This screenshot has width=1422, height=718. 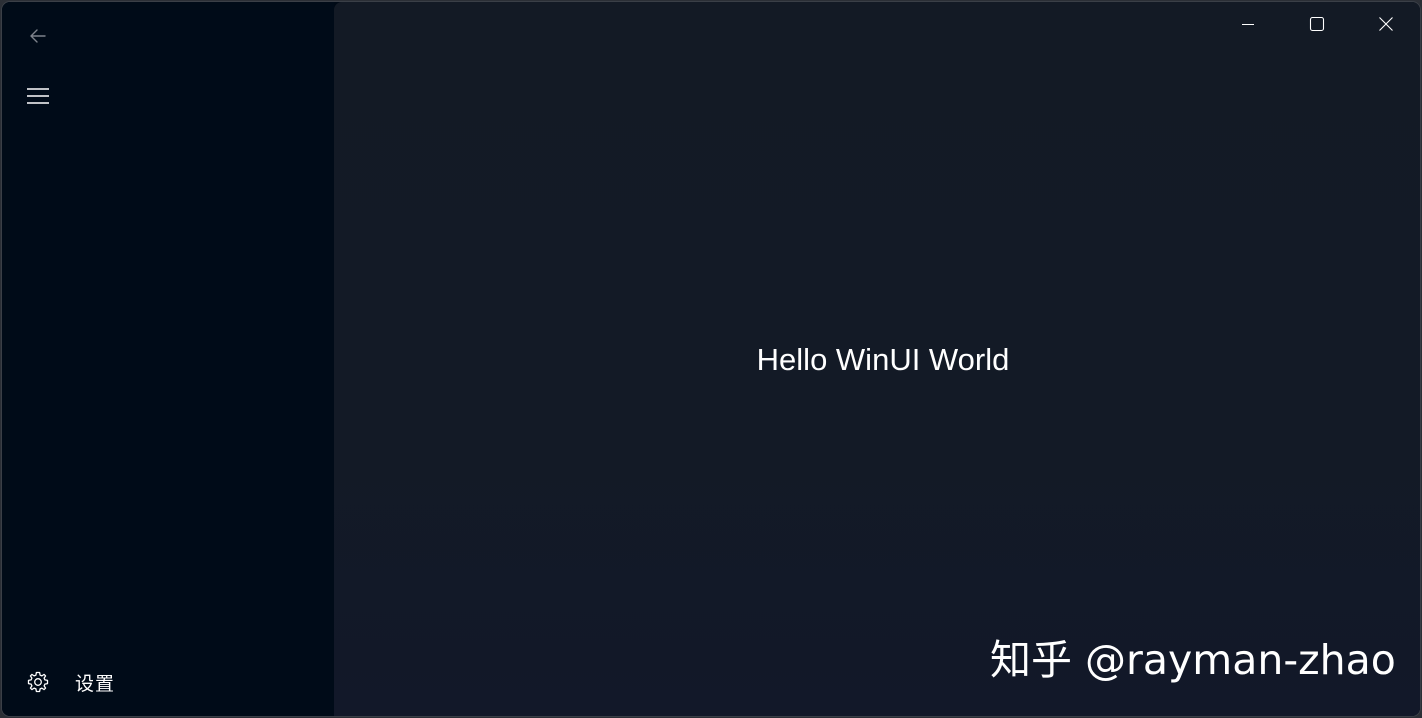 I want to click on hello-text: Hello WinUI World, so click(x=877, y=360).